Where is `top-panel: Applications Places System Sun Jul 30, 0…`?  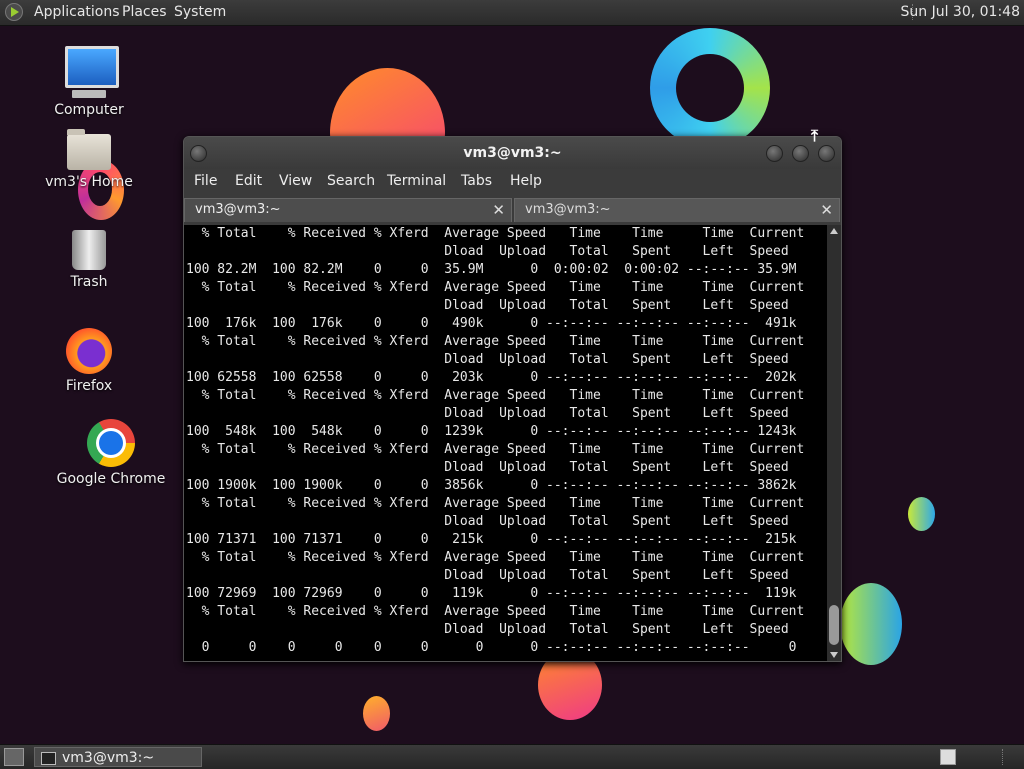
top-panel: Applications Places System Sun Jul 30, 0… is located at coordinates (512, 13).